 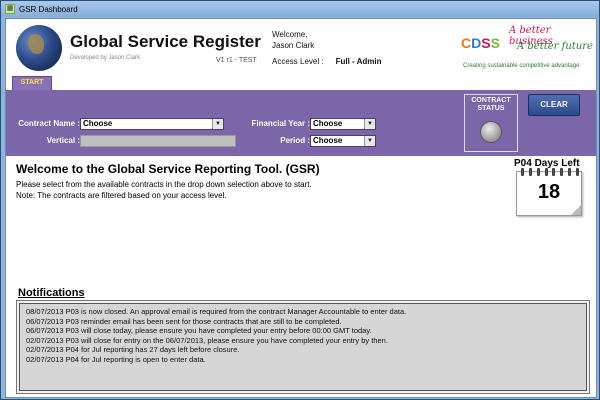 I want to click on financial-year-value: Choose, so click(x=328, y=123).